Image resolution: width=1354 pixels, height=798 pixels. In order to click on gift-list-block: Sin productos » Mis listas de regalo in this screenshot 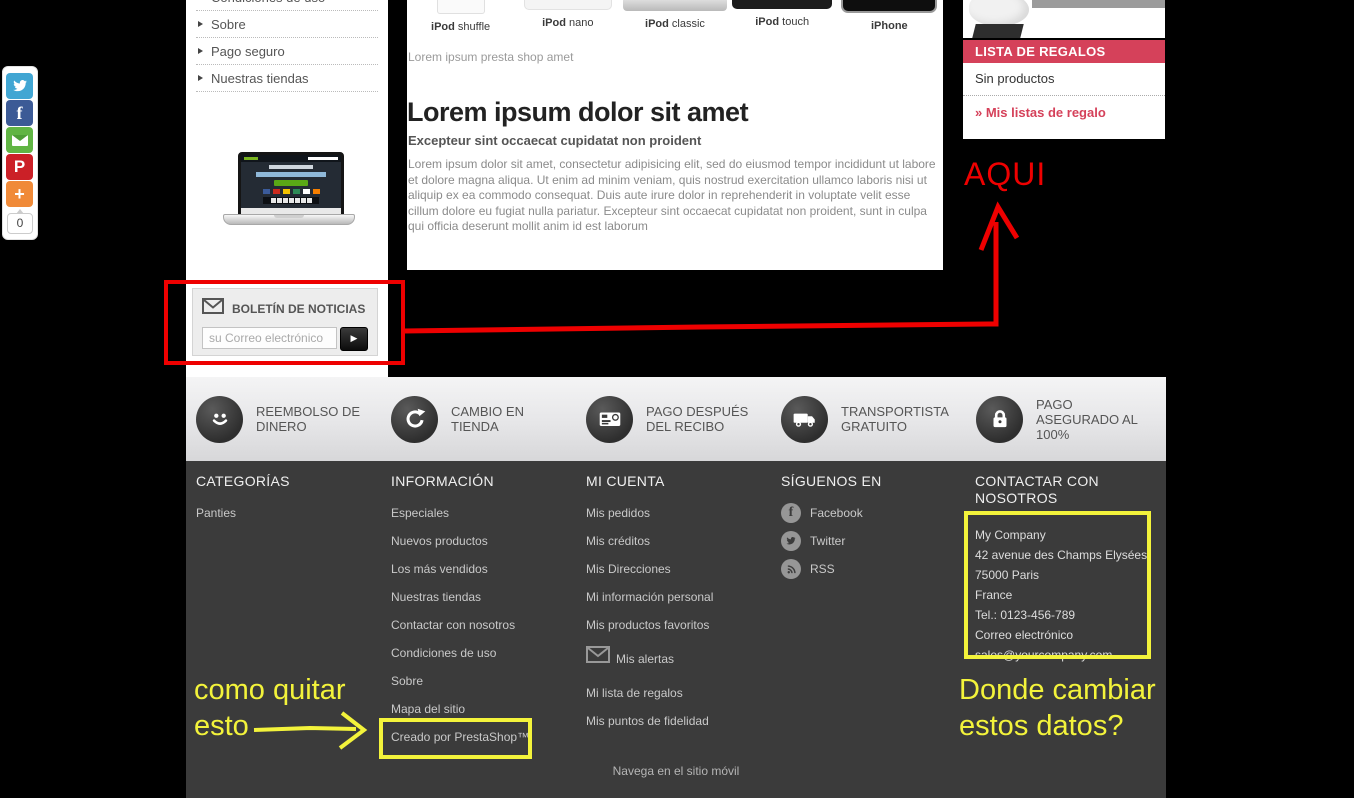, I will do `click(1064, 101)`.